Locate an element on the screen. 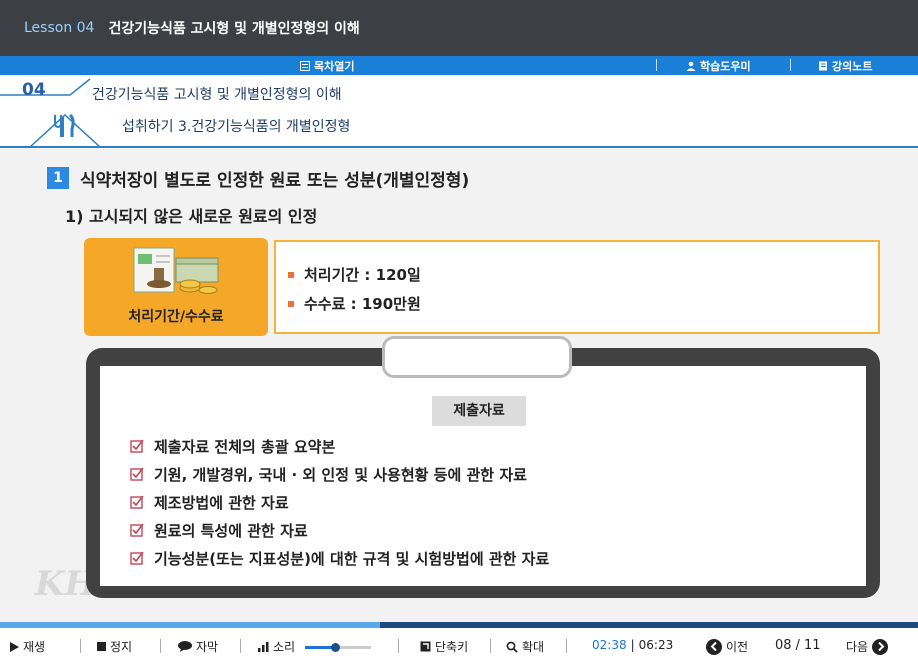  page-current: 08 is located at coordinates (783, 645).